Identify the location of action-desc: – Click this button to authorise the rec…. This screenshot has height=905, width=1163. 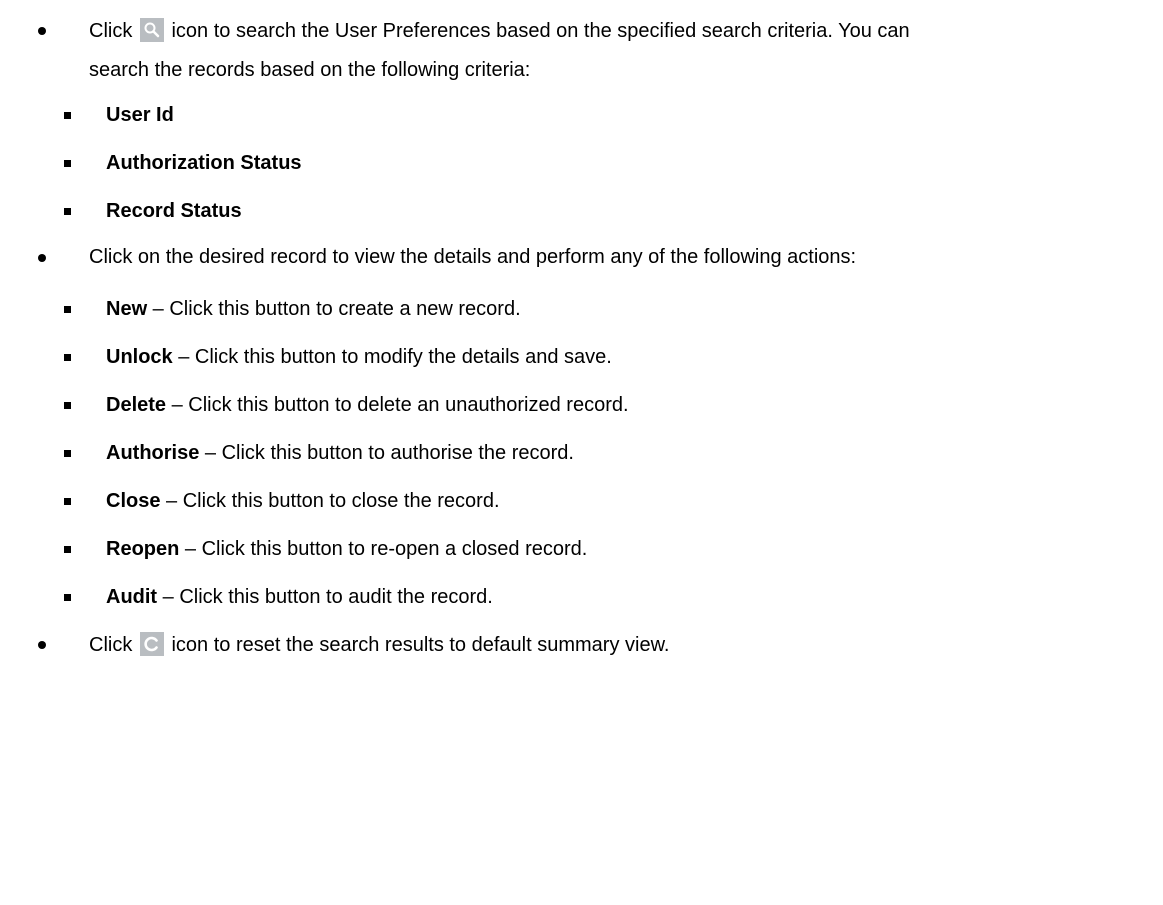
(386, 453).